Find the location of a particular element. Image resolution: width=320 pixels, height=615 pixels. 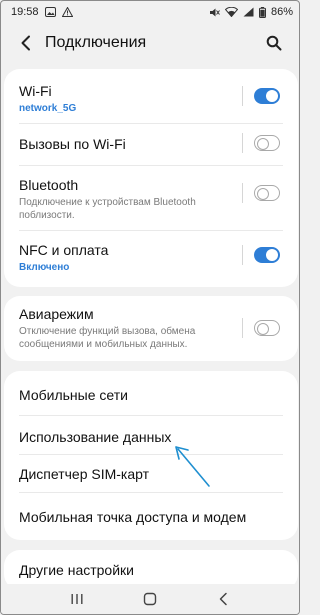

warning-icon is located at coordinates (67, 12).